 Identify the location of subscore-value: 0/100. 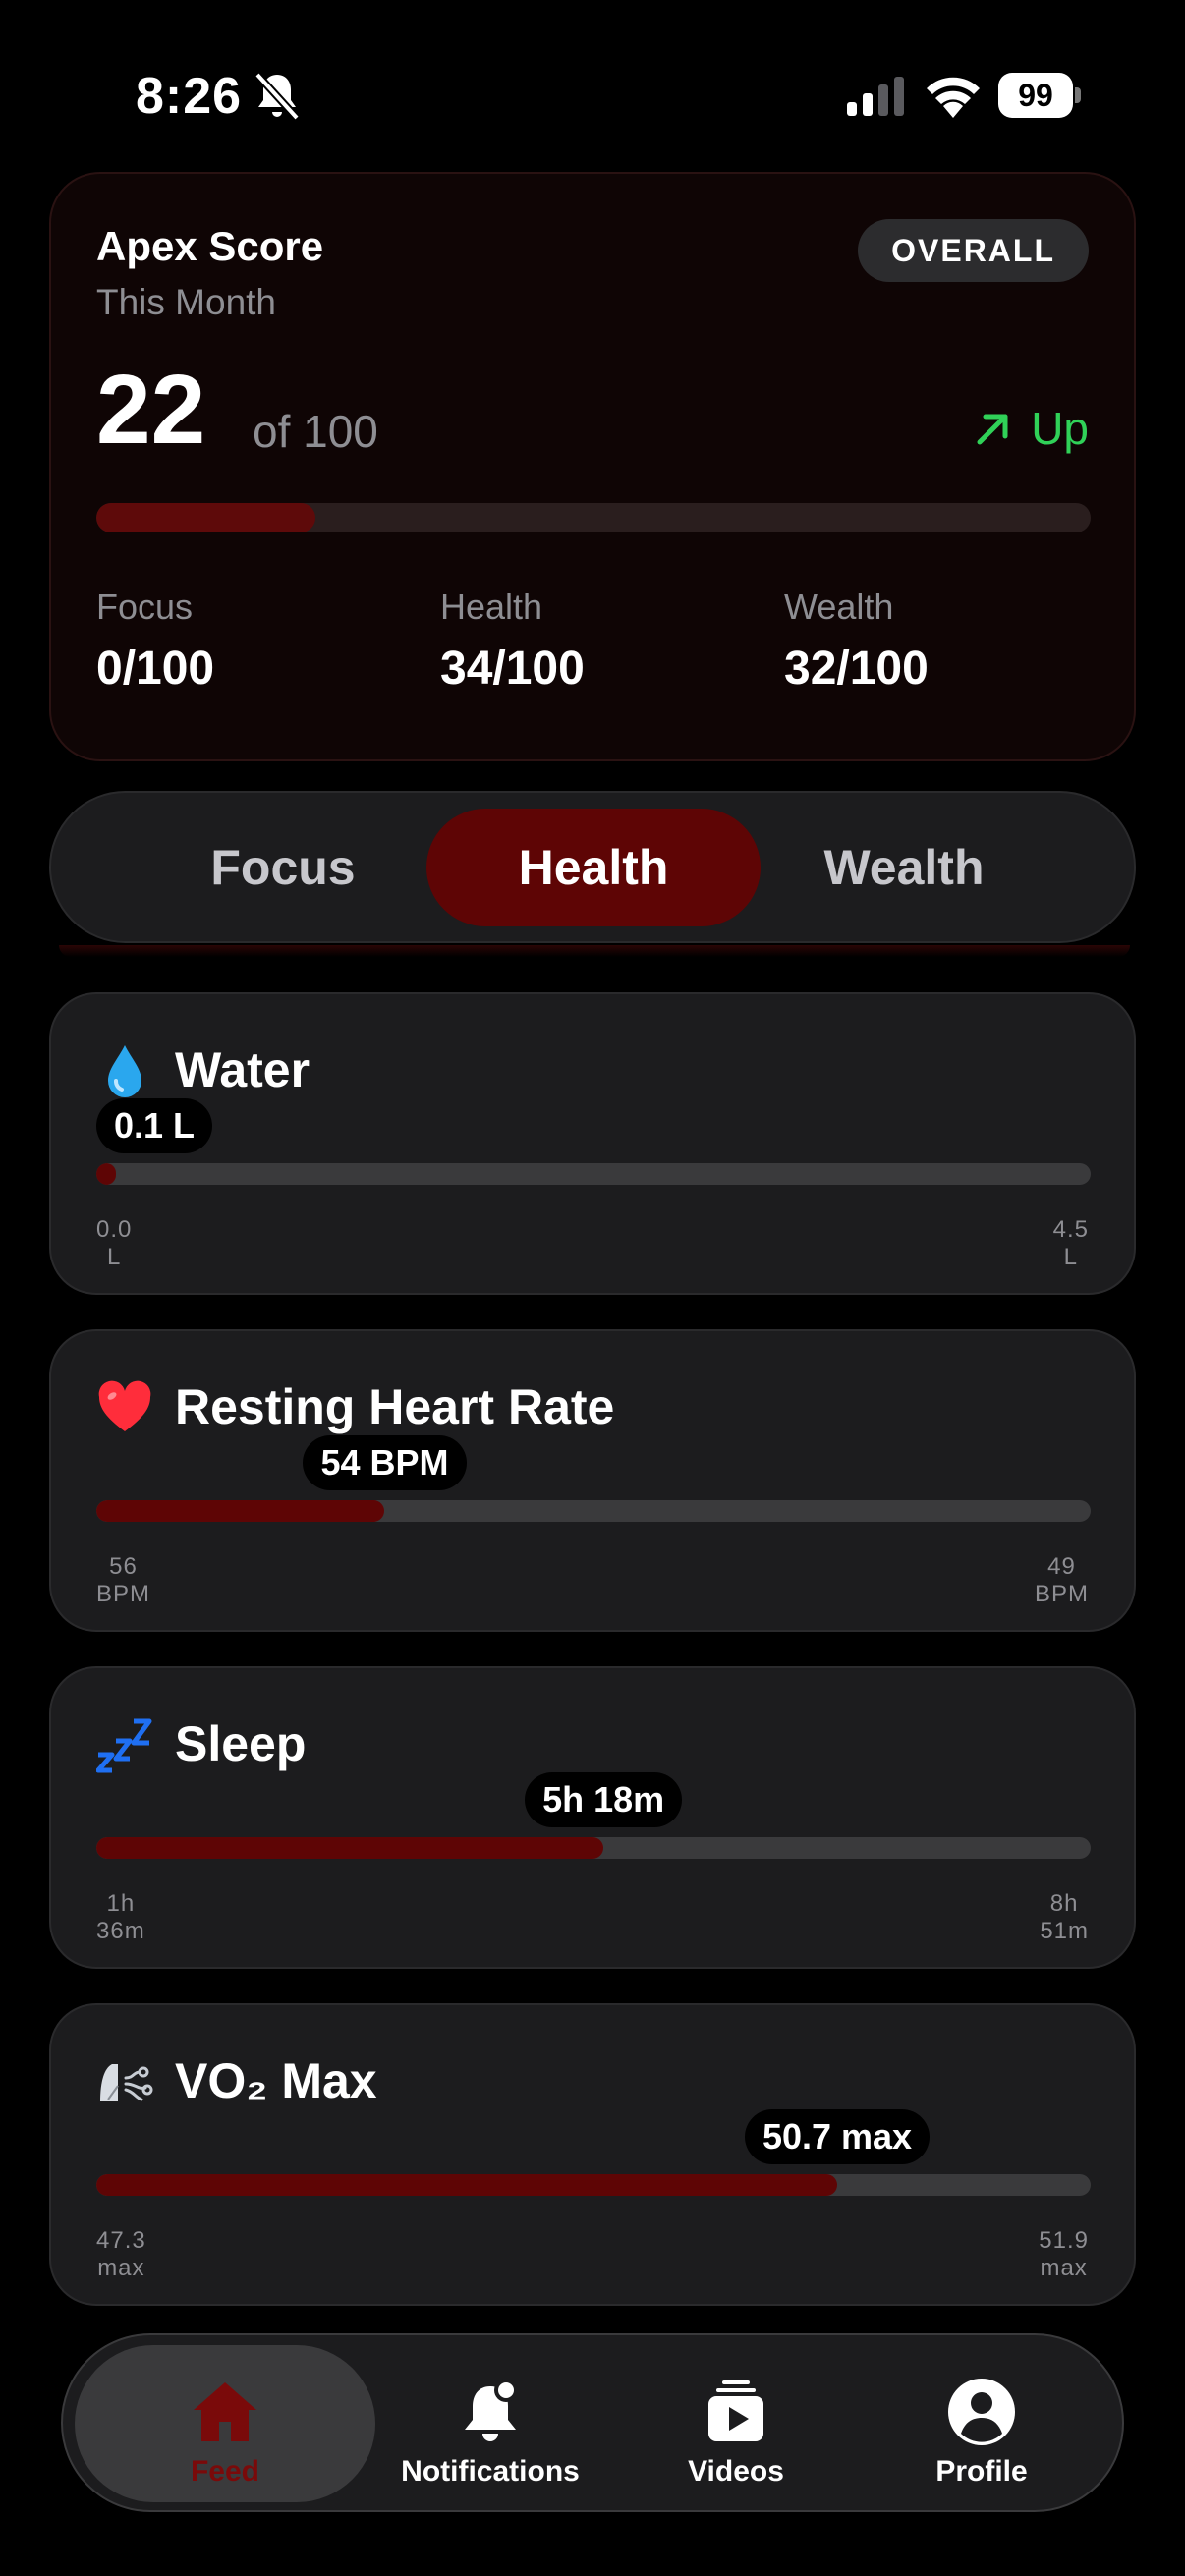
(155, 669).